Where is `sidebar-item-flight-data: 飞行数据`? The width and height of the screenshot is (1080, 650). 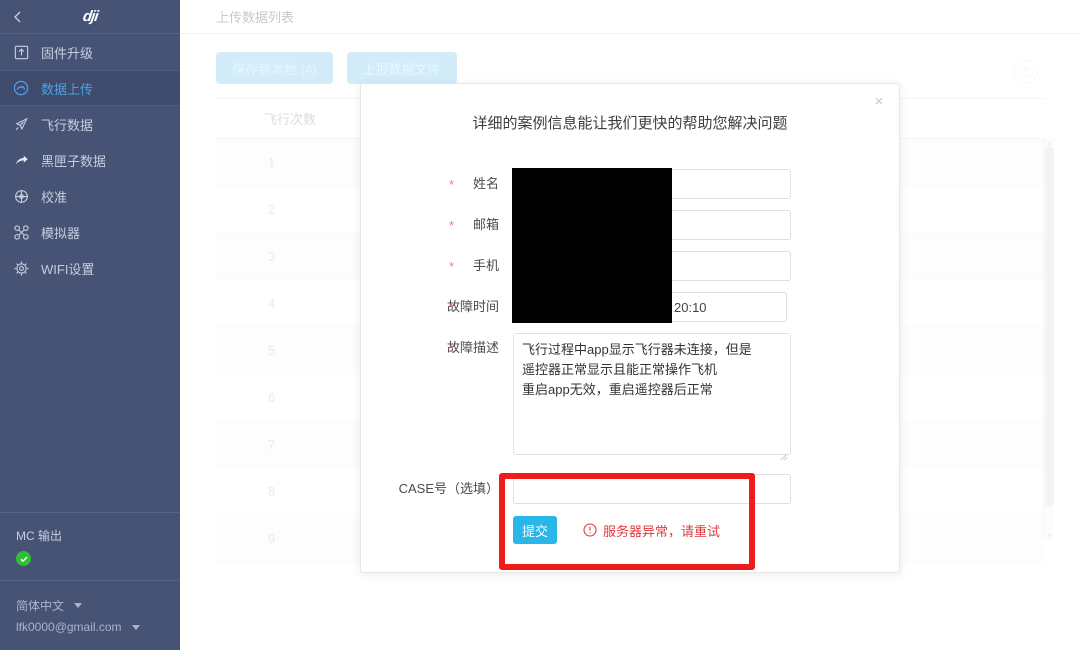
sidebar-item-flight-data: 飞行数据 is located at coordinates (90, 124).